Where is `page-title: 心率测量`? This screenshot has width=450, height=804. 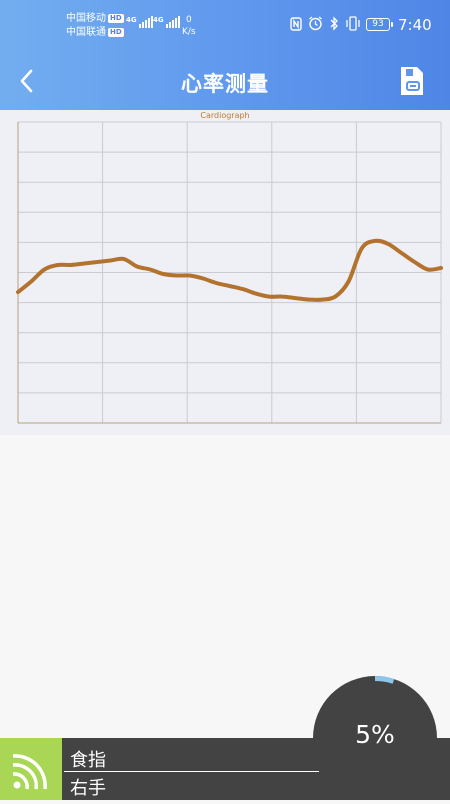 page-title: 心率测量 is located at coordinates (225, 84).